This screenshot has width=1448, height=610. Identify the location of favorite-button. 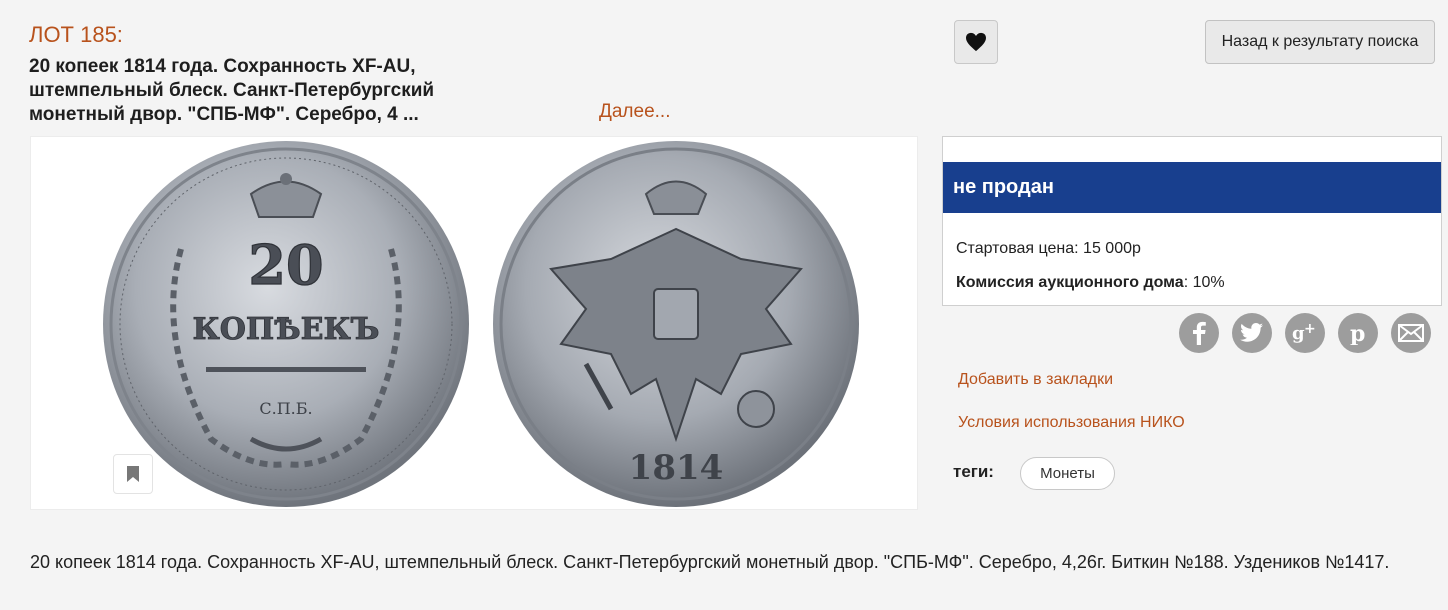
(976, 42).